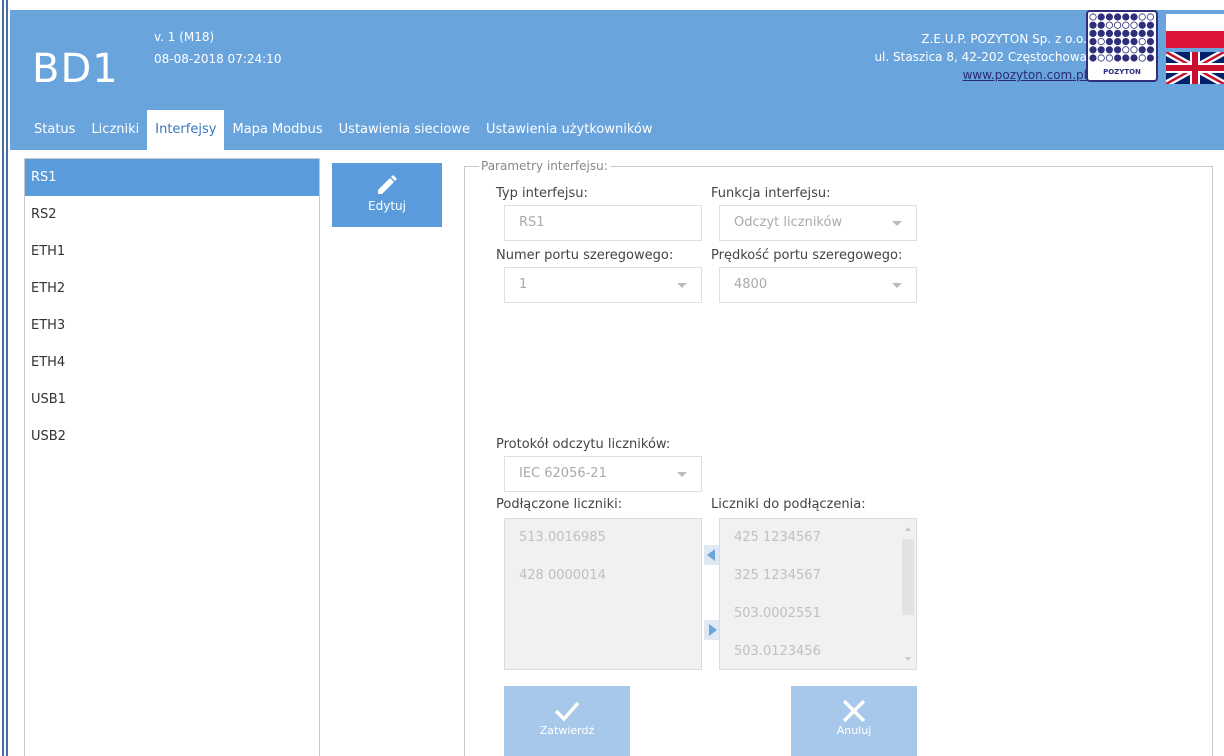 This screenshot has height=756, width=1224. Describe the element at coordinates (172, 214) in the screenshot. I see `sidebar-item-rs2: RS2` at that location.